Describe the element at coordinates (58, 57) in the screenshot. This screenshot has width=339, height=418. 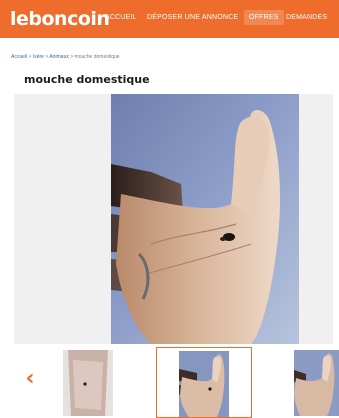
I see `breadcrumb-item-animaux: Animaux` at that location.